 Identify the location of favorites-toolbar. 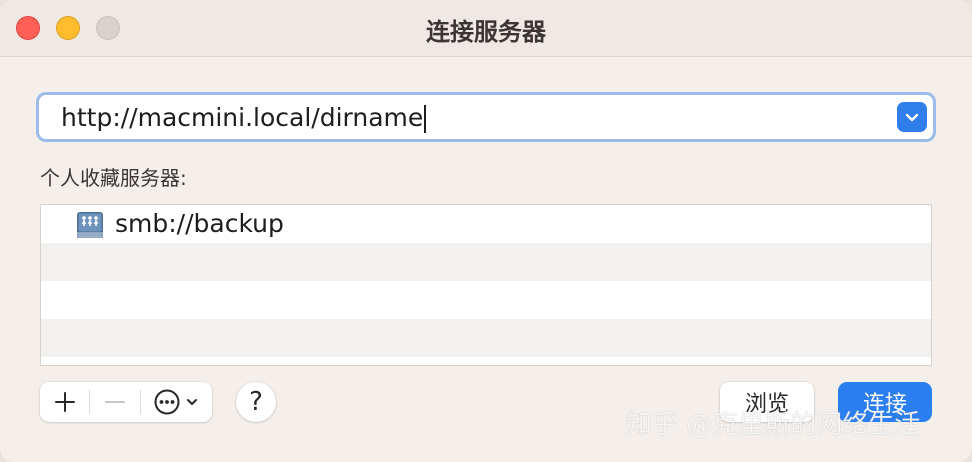
(126, 402).